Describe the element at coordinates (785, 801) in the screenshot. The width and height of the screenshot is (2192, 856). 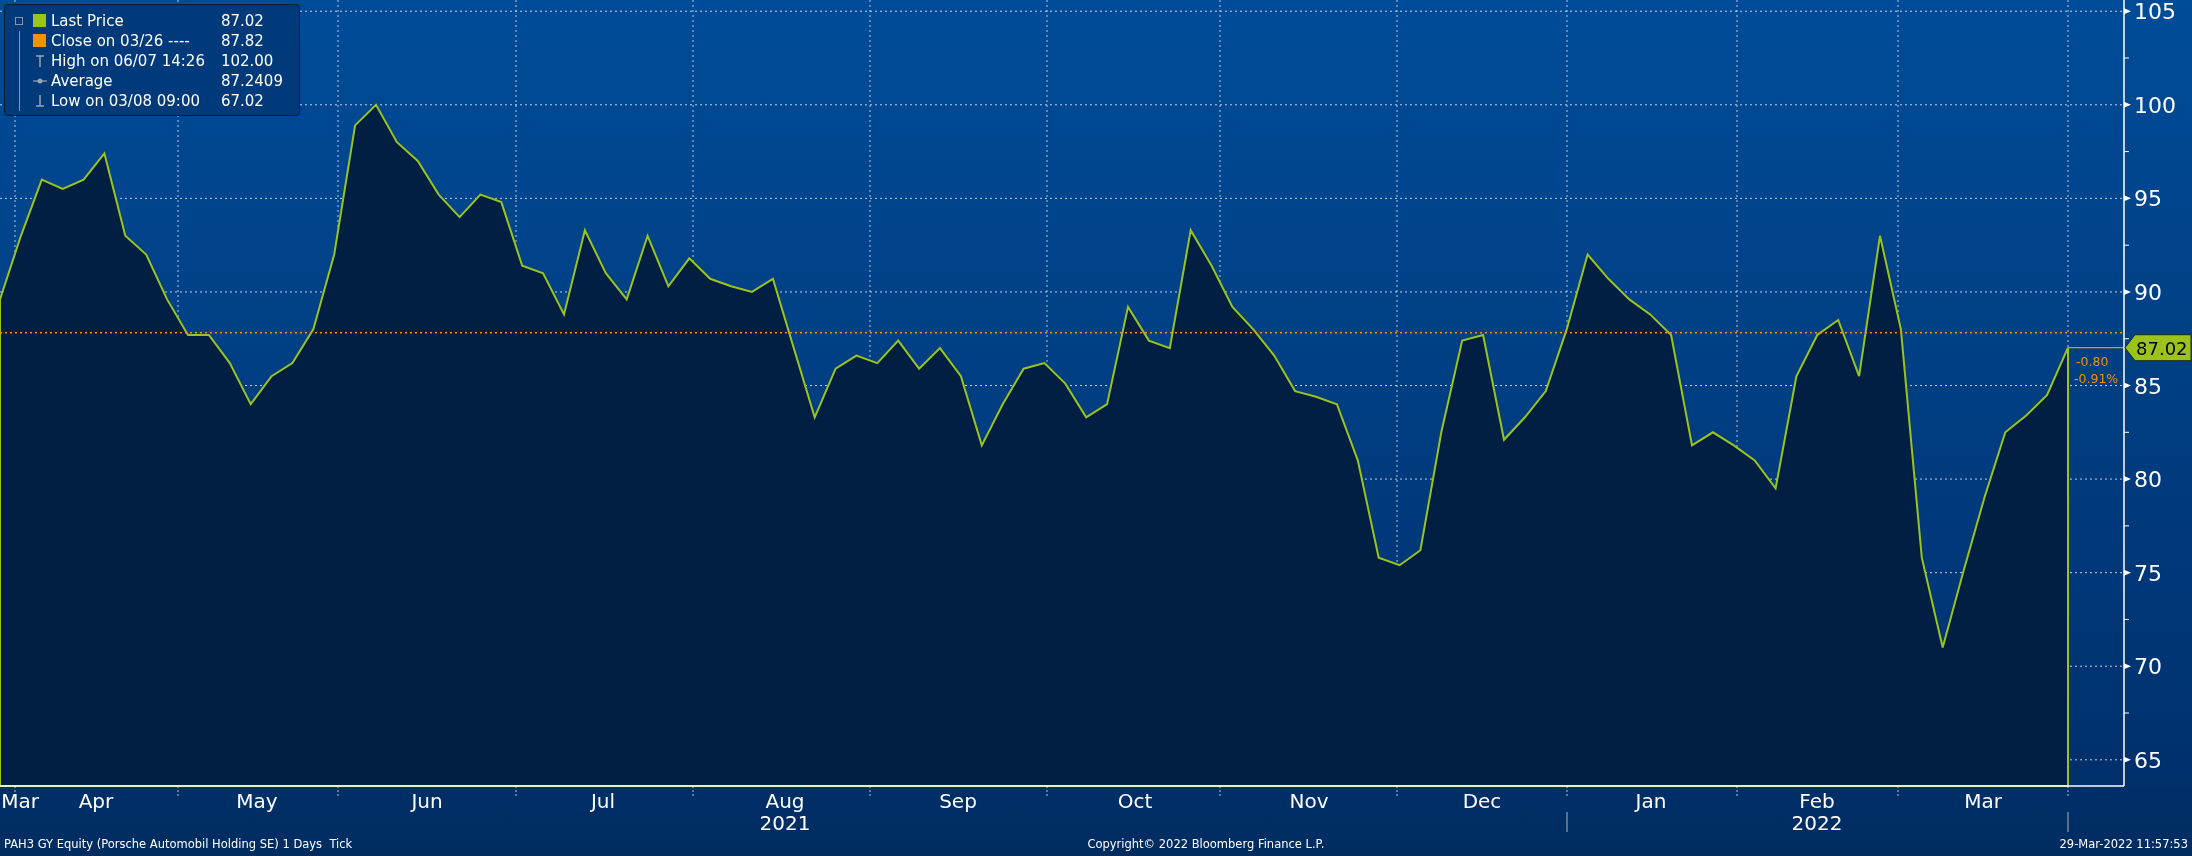
I see `x-axis-label: Aug` at that location.